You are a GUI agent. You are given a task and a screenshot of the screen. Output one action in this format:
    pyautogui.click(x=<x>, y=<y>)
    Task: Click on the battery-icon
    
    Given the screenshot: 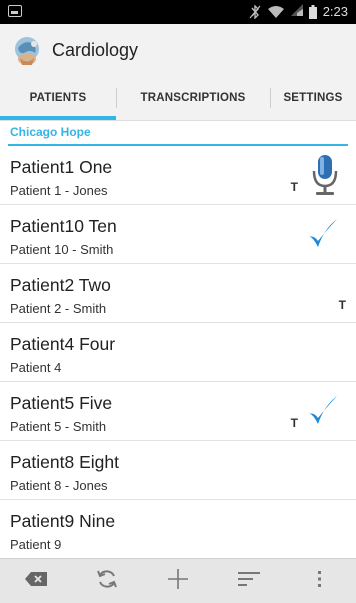 What is the action you would take?
    pyautogui.click(x=312, y=11)
    